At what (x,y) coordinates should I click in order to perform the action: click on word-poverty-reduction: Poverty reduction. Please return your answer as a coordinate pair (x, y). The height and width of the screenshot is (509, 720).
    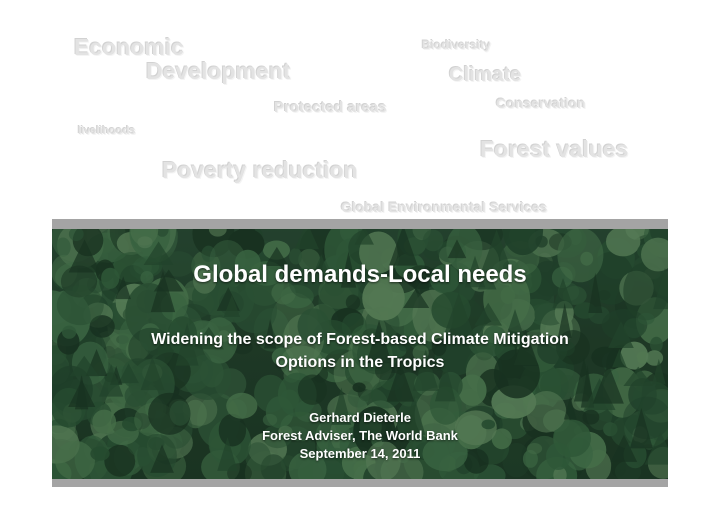
    Looking at the image, I should click on (260, 170).